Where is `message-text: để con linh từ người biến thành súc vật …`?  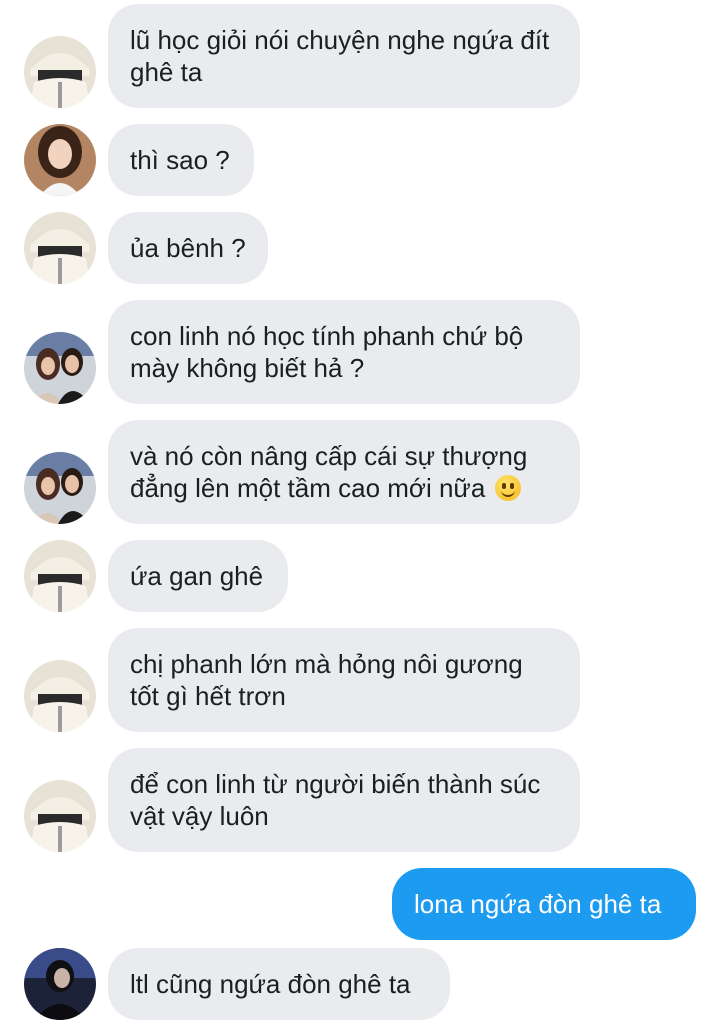 message-text: để con linh từ người biến thành súc vật … is located at coordinates (335, 800).